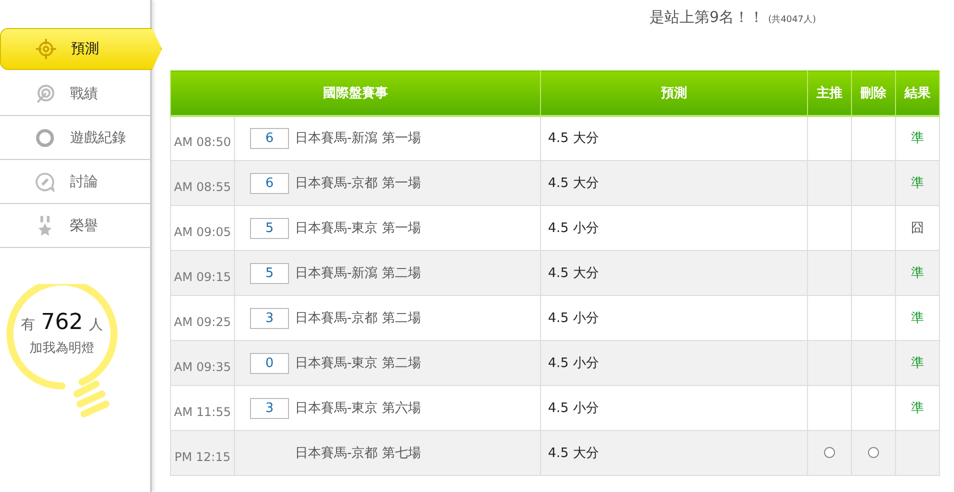 The height and width of the screenshot is (492, 954). What do you see at coordinates (28, 325) in the screenshot?
I see `fans-prefix: 有` at bounding box center [28, 325].